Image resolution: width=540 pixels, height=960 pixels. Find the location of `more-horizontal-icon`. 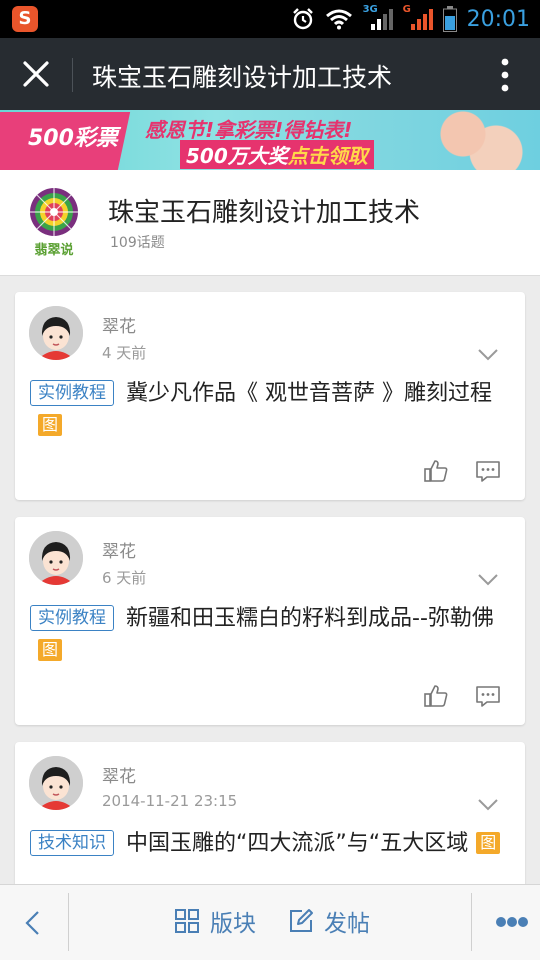

more-horizontal-icon is located at coordinates (512, 922).